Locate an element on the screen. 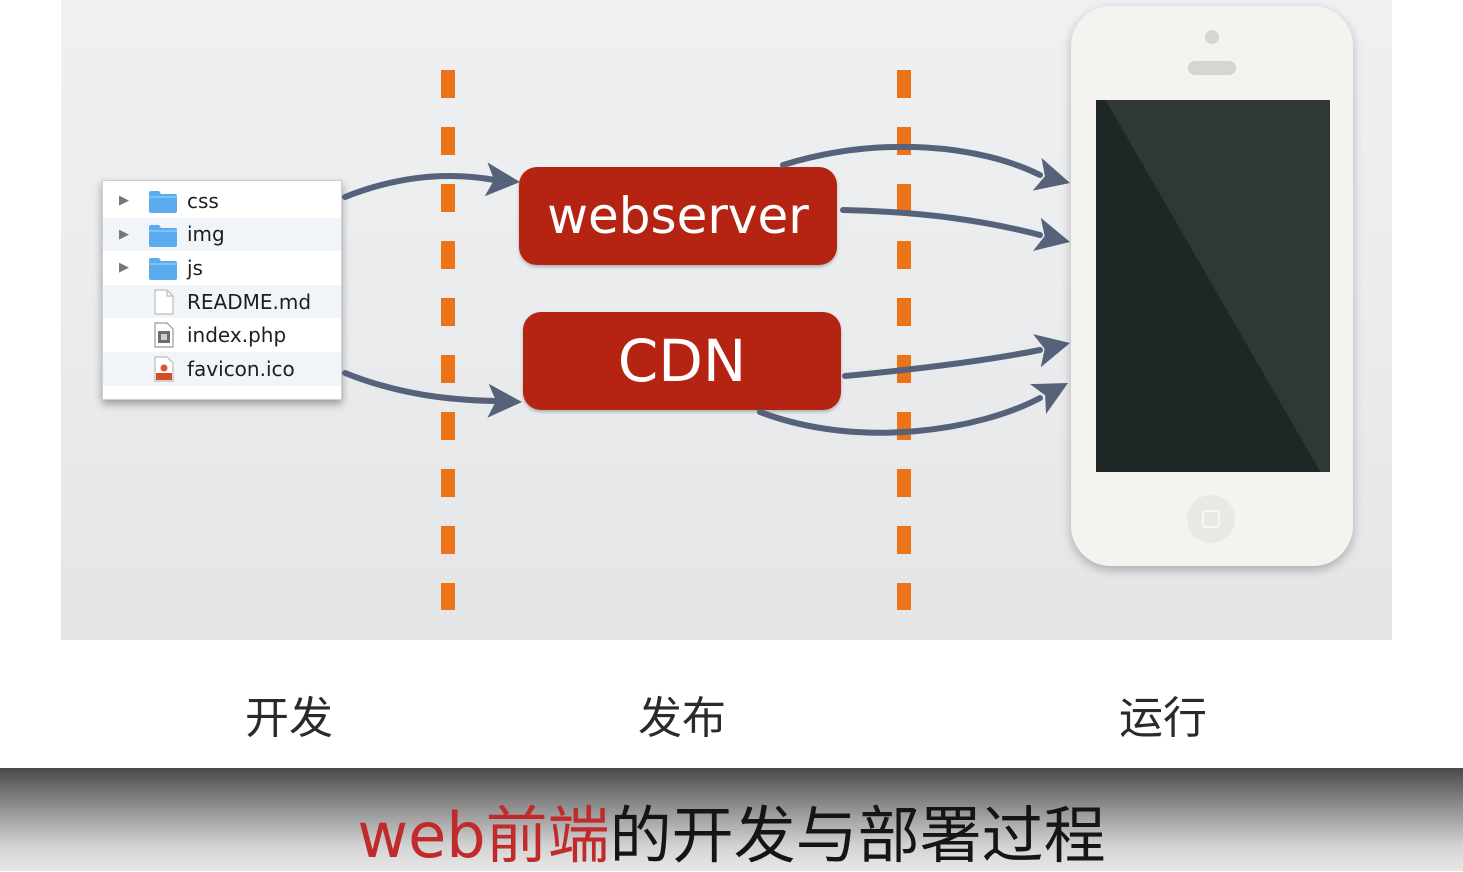 The image size is (1463, 872). arrow-dev-to-webserver is located at coordinates (431, 181).